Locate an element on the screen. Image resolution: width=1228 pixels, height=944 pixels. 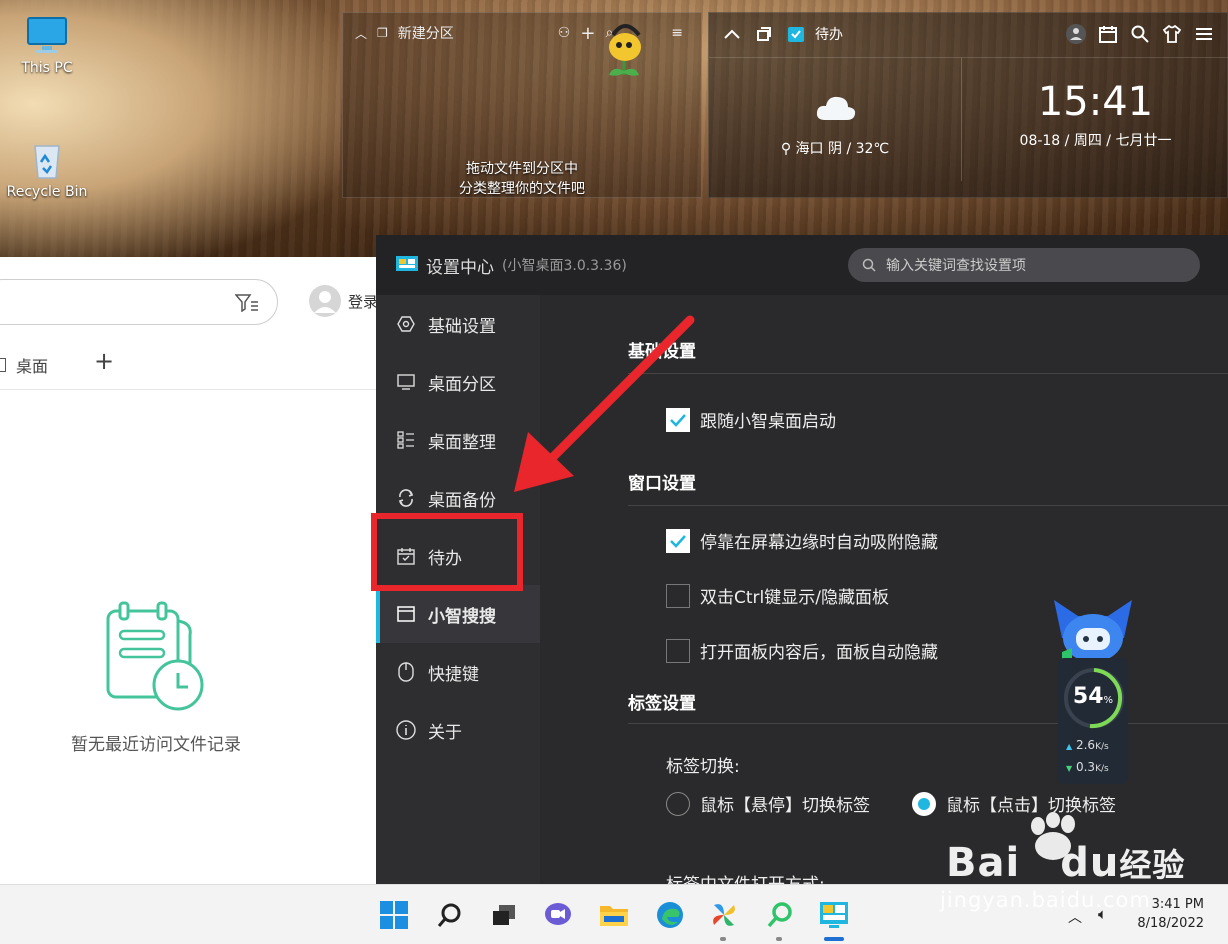
start-button is located at coordinates (394, 915).